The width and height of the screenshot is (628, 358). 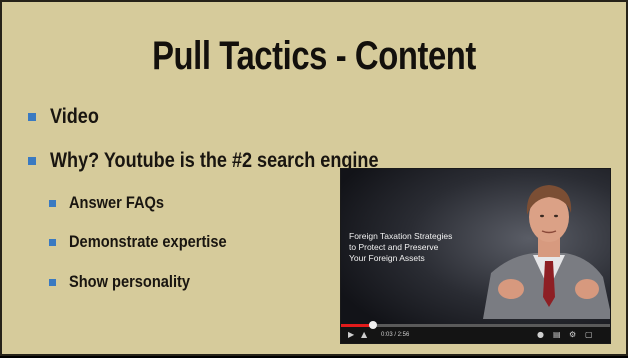 I want to click on video-controls-bar: ▶ ▲ 0:03 / 2:56 ● ▤ ⚙ ▢, so click(x=475, y=332).